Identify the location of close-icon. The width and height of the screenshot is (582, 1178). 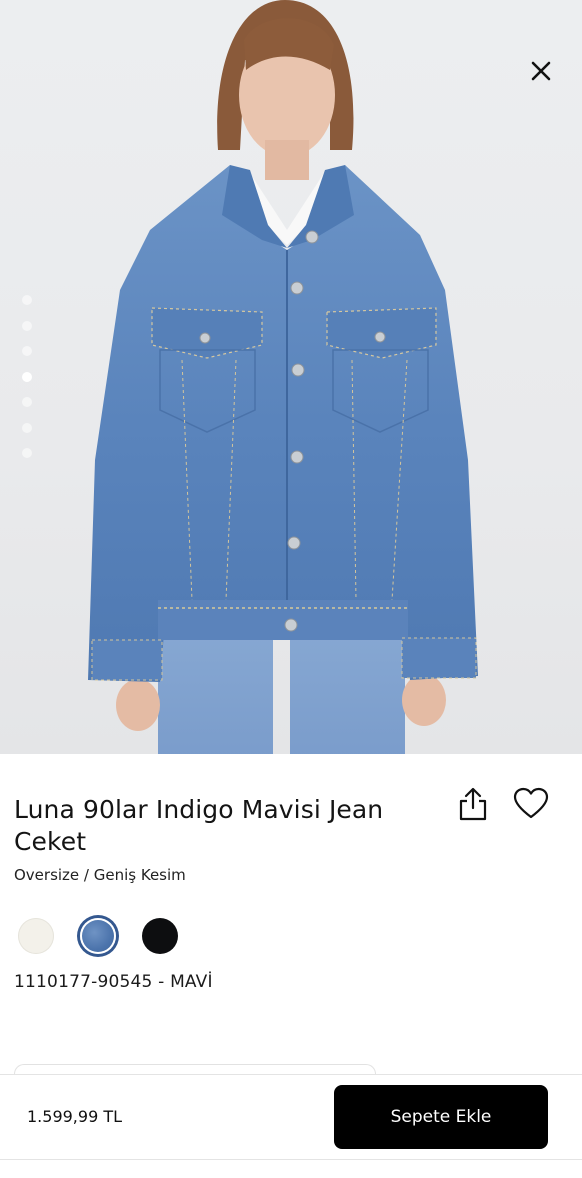
(541, 71).